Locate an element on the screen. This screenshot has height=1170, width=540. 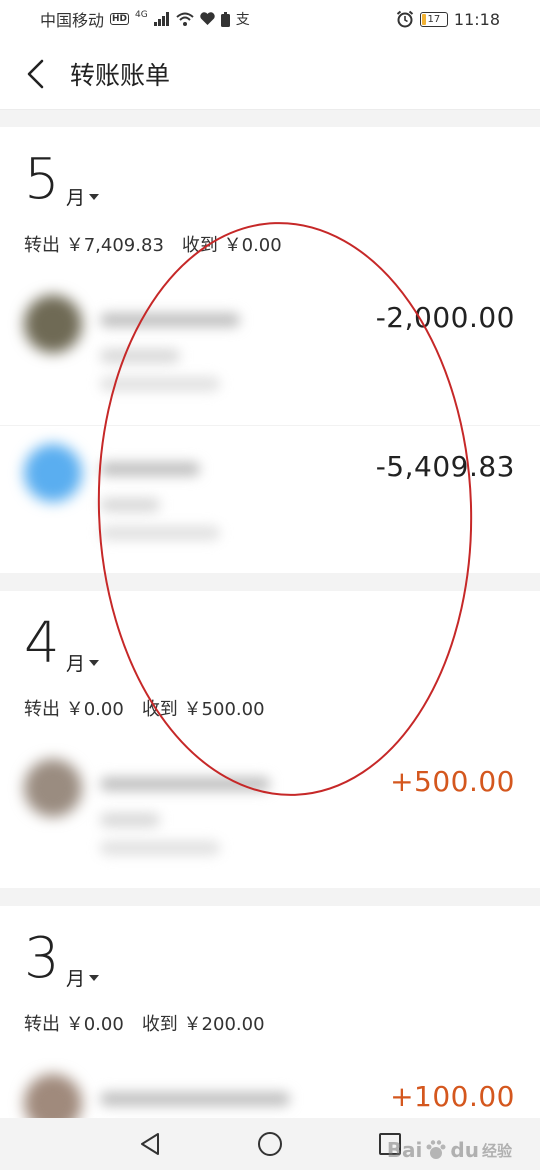
transaction-item: +500.00 is located at coordinates (270, 815).